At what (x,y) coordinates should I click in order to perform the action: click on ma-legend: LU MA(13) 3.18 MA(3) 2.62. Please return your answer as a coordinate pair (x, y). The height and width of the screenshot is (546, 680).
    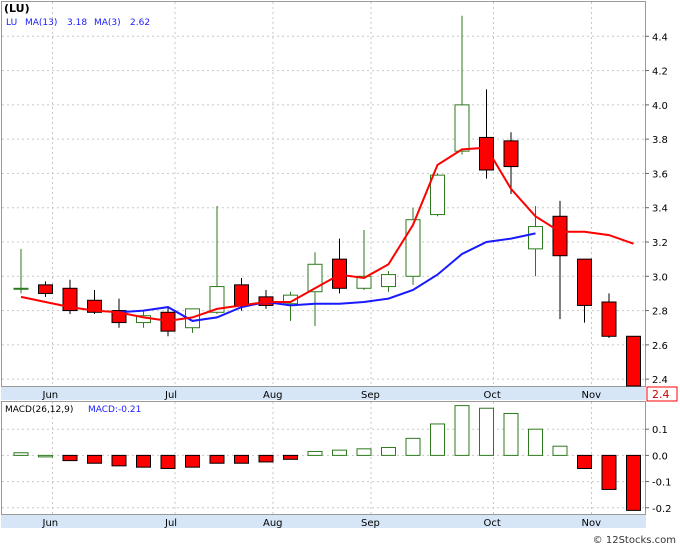
    Looking at the image, I should click on (78, 23).